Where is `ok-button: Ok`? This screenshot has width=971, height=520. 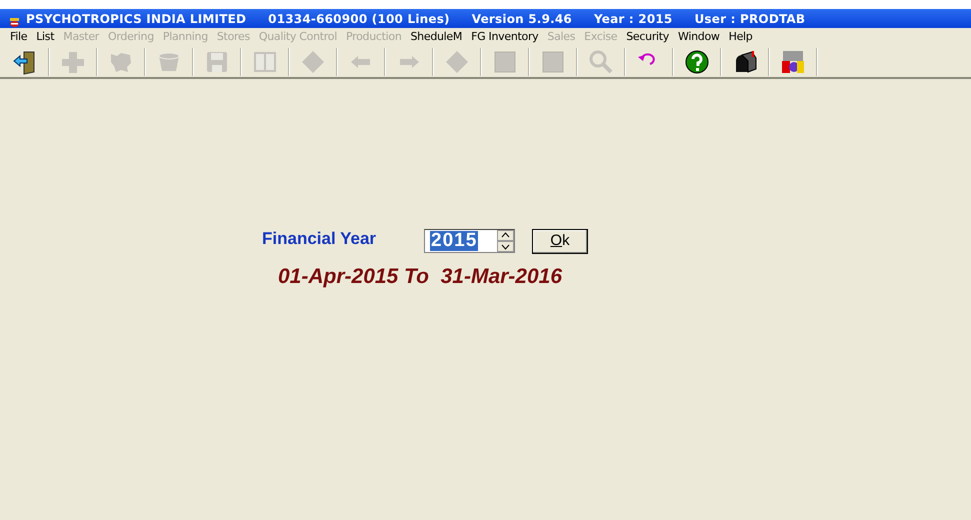 ok-button: Ok is located at coordinates (560, 241).